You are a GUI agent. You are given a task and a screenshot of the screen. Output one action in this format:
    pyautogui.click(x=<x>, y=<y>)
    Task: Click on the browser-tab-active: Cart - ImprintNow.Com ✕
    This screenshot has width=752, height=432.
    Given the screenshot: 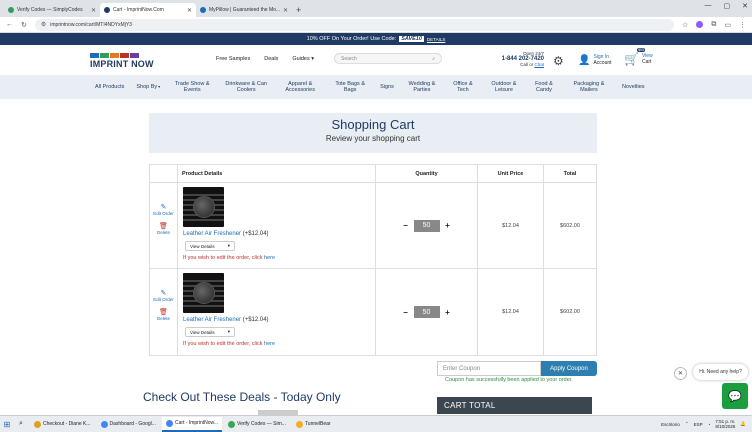 What is the action you would take?
    pyautogui.click(x=148, y=10)
    